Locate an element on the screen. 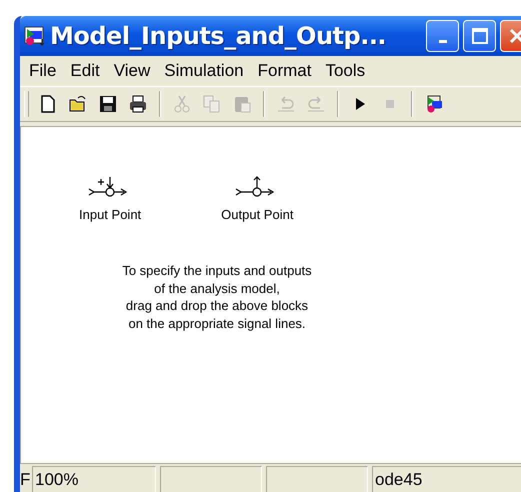 The image size is (521, 492). menu-item: Tools is located at coordinates (347, 71).